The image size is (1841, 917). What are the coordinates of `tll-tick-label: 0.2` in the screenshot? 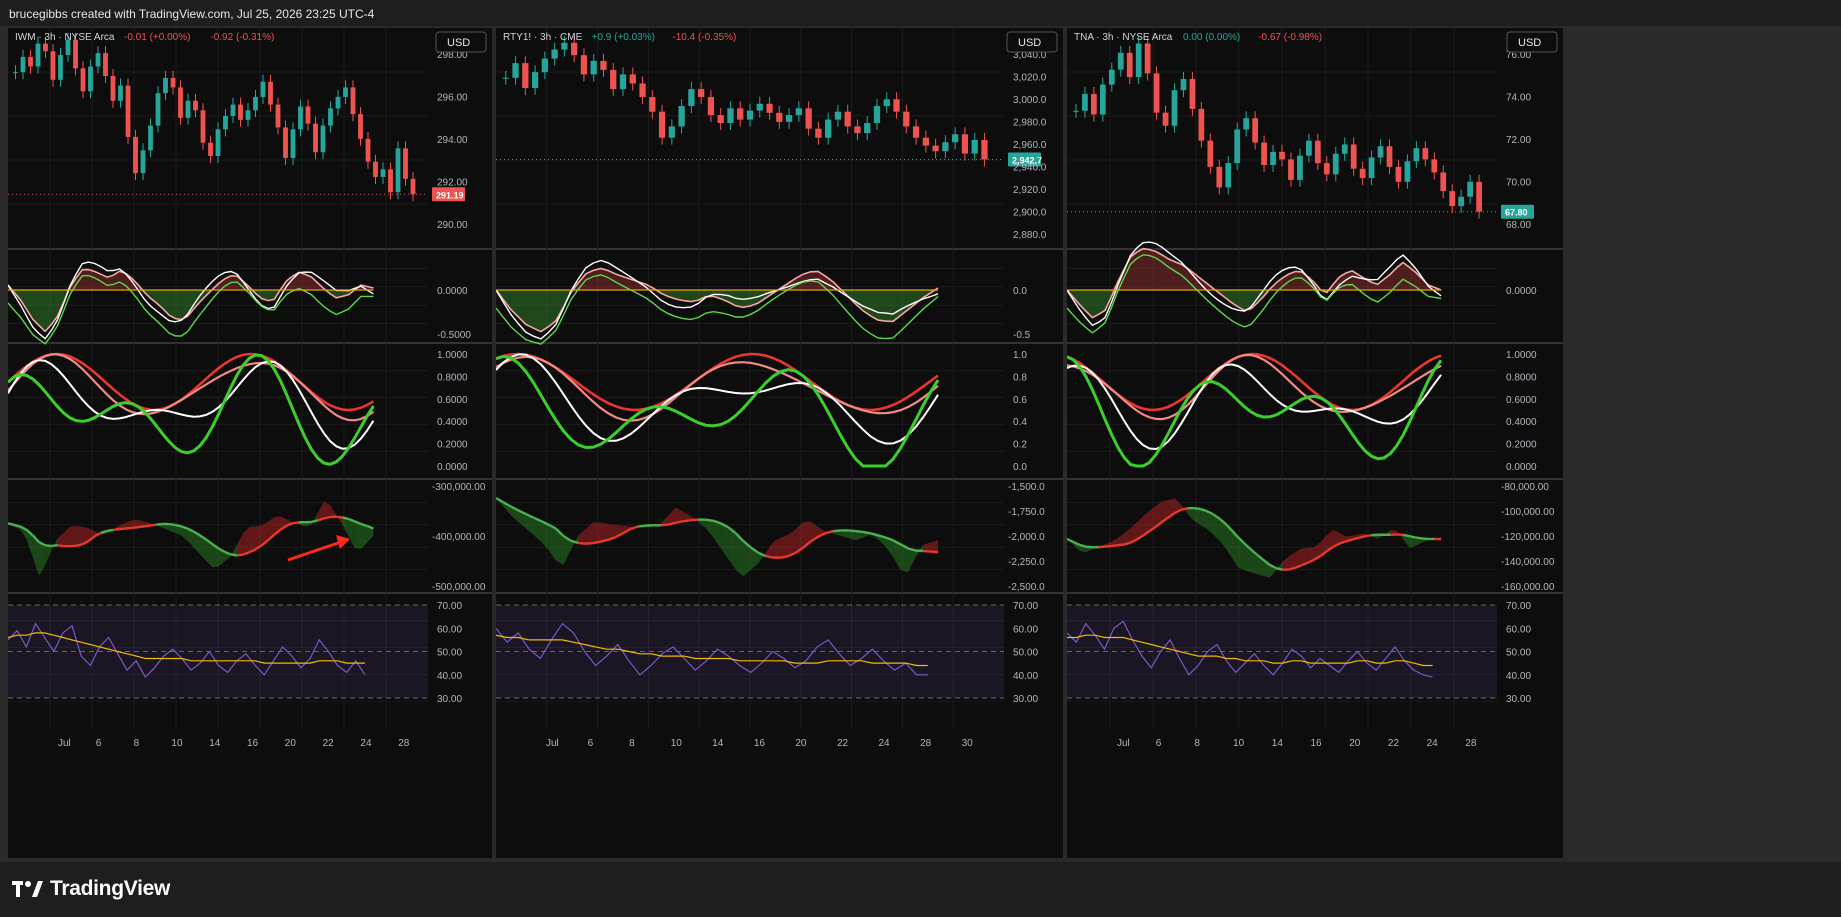 It's located at (1020, 445).